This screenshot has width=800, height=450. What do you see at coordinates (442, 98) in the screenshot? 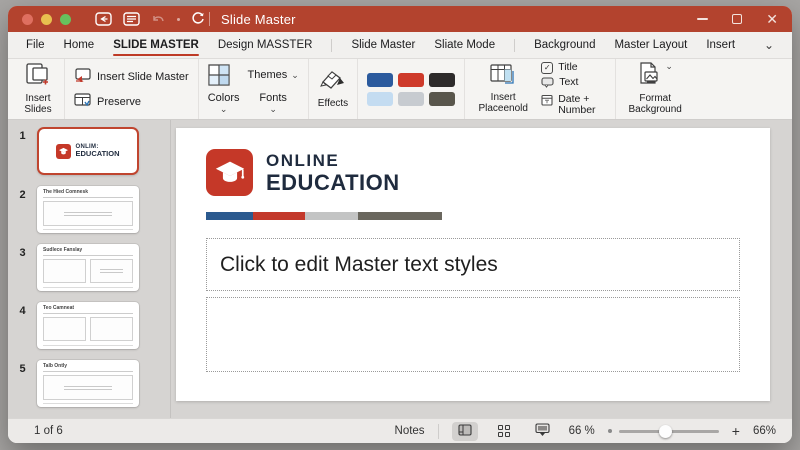
I see `color-swatch-olive` at bounding box center [442, 98].